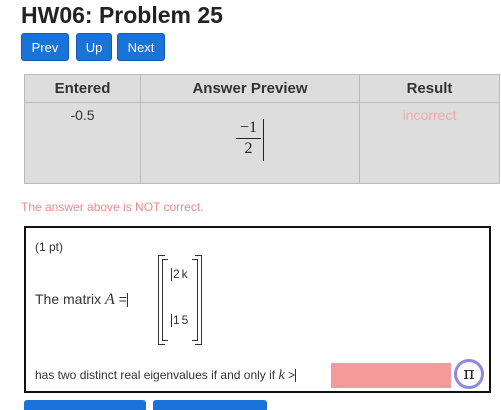 This screenshot has width=501, height=410. I want to click on next-button: Next, so click(141, 47).